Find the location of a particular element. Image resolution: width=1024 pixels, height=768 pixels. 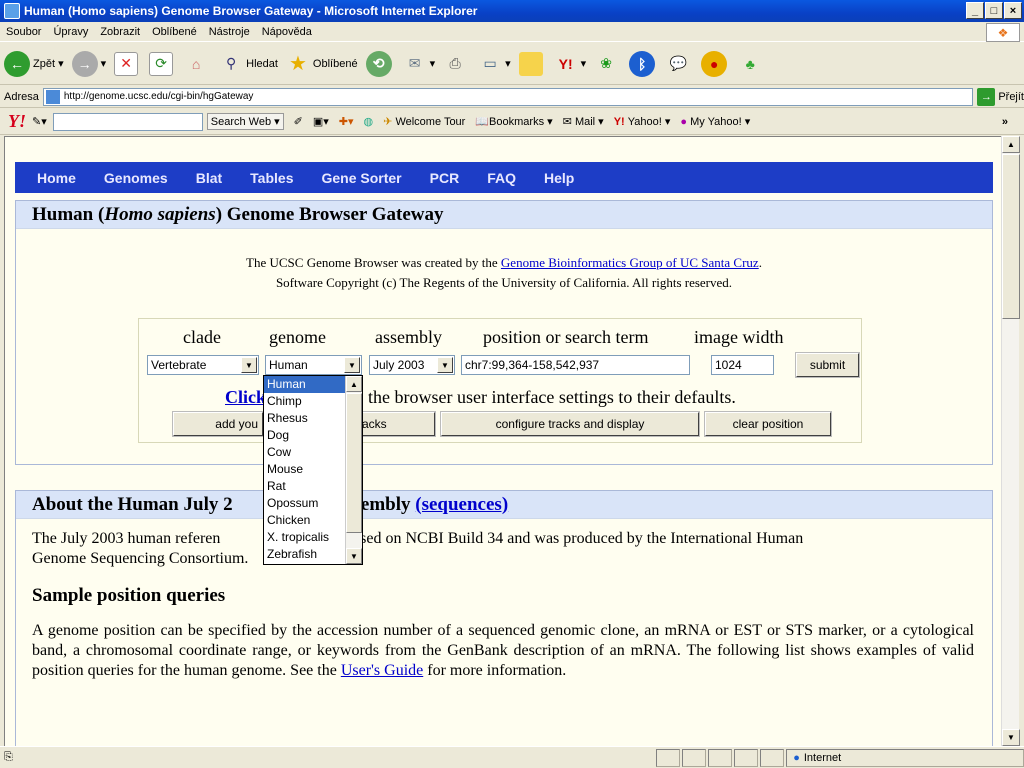

address-url: http://genome.ucsc.edu/cgi-bin/hgGateway is located at coordinates (158, 96).